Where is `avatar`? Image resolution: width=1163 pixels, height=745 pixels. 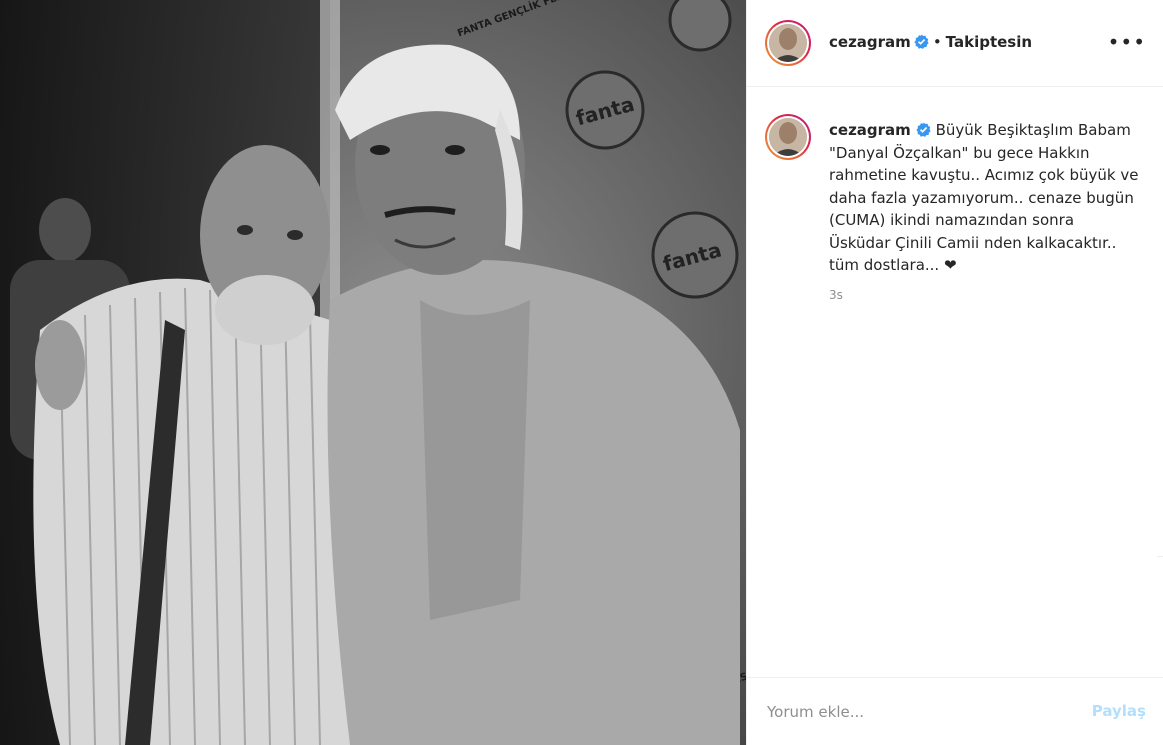
avatar is located at coordinates (788, 43).